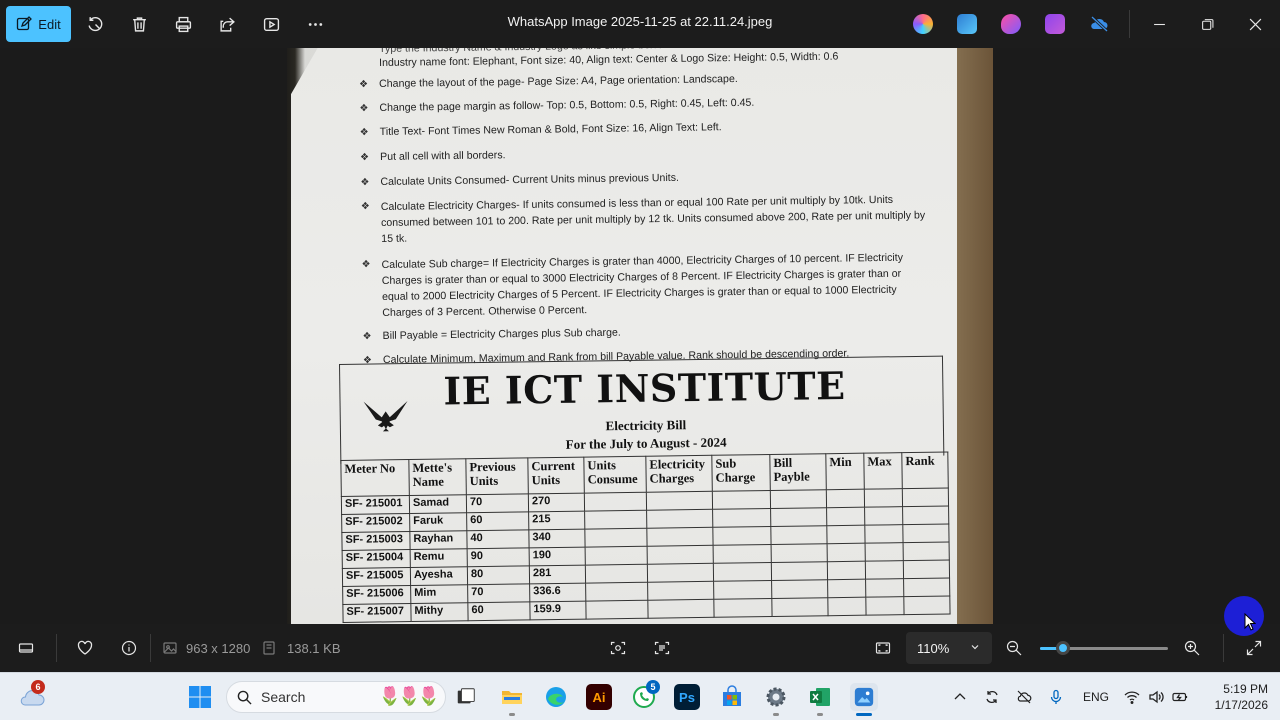 This screenshot has height=720, width=1280. I want to click on info-icon, so click(129, 648).